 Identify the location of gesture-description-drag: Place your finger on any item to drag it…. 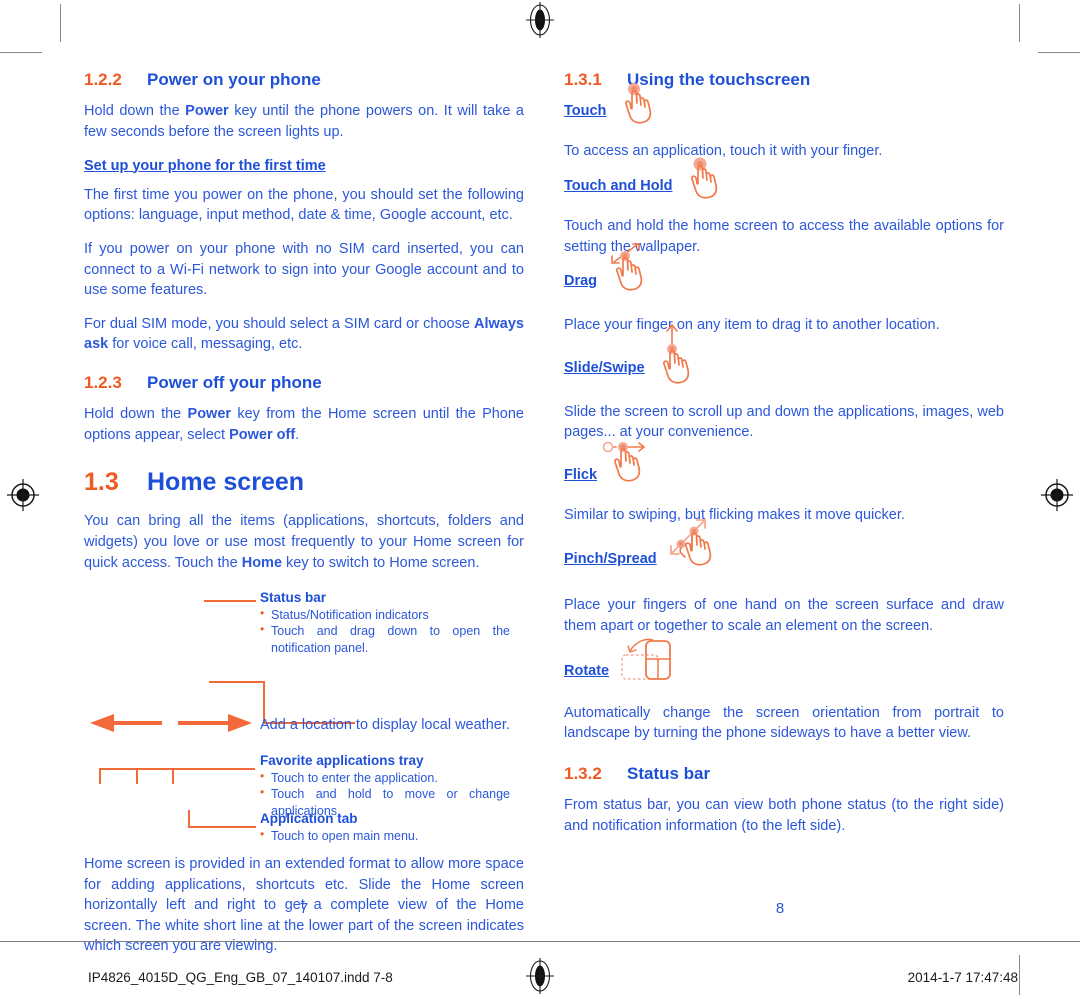
(752, 325).